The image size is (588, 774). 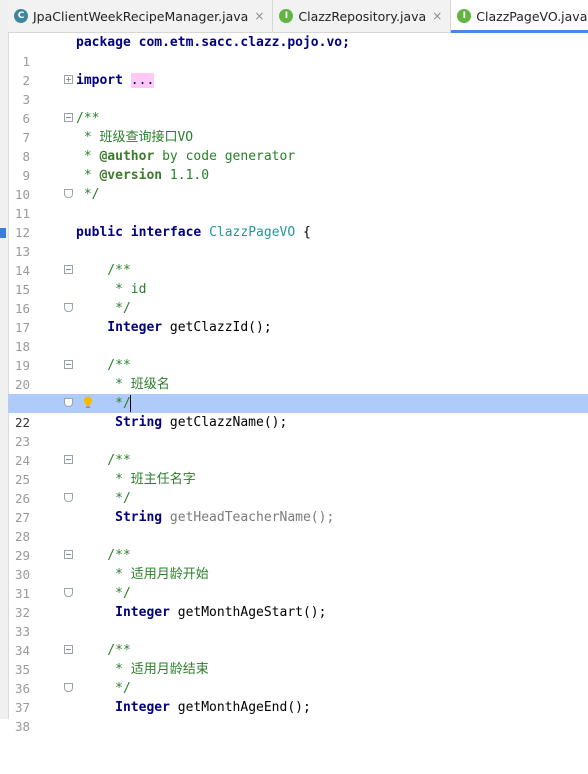 I want to click on tab-clazz-page-vo: I ClazzPageVO.java ×, so click(x=519, y=16).